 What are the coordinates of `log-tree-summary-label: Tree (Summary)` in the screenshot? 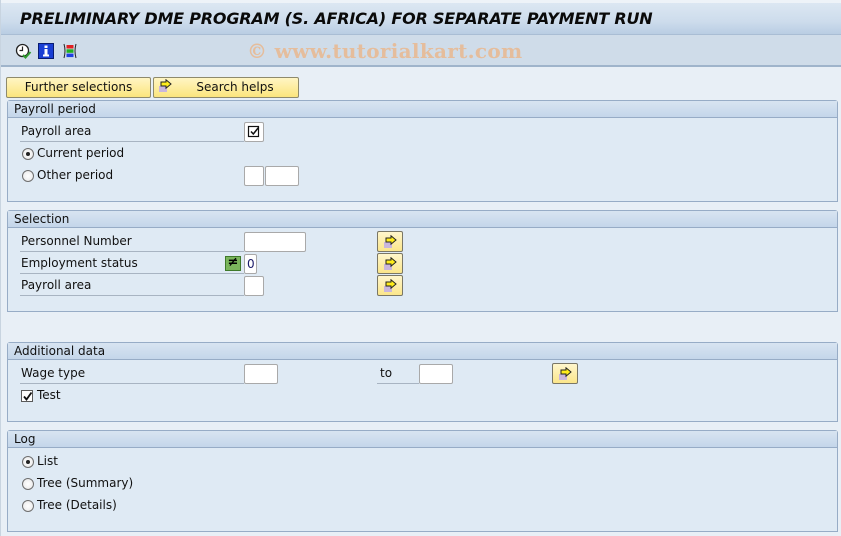 It's located at (85, 483).